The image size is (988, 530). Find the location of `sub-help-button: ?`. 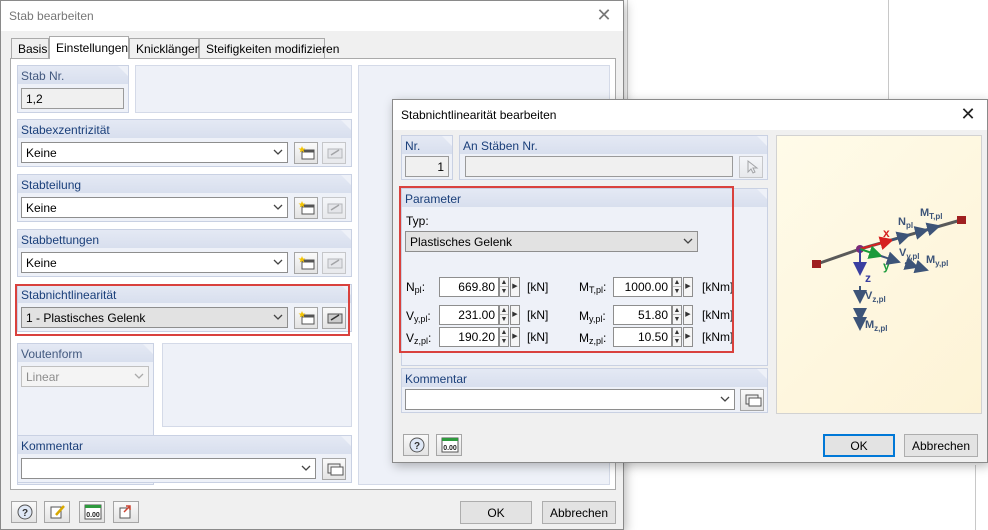

sub-help-button: ? is located at coordinates (416, 445).